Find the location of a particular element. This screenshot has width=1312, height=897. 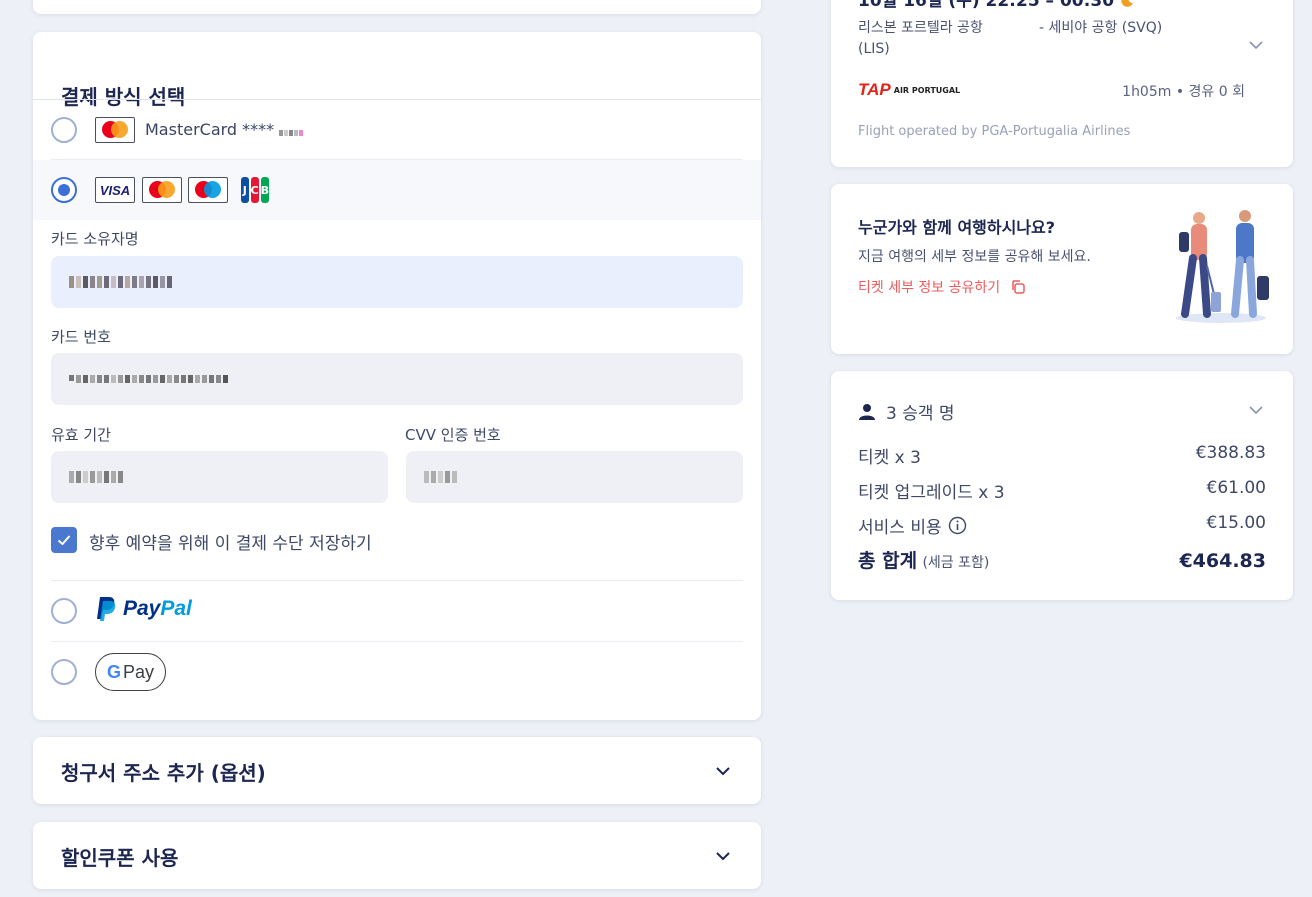

price-row: 티켓 x 3 €388.83 is located at coordinates (1062, 455).